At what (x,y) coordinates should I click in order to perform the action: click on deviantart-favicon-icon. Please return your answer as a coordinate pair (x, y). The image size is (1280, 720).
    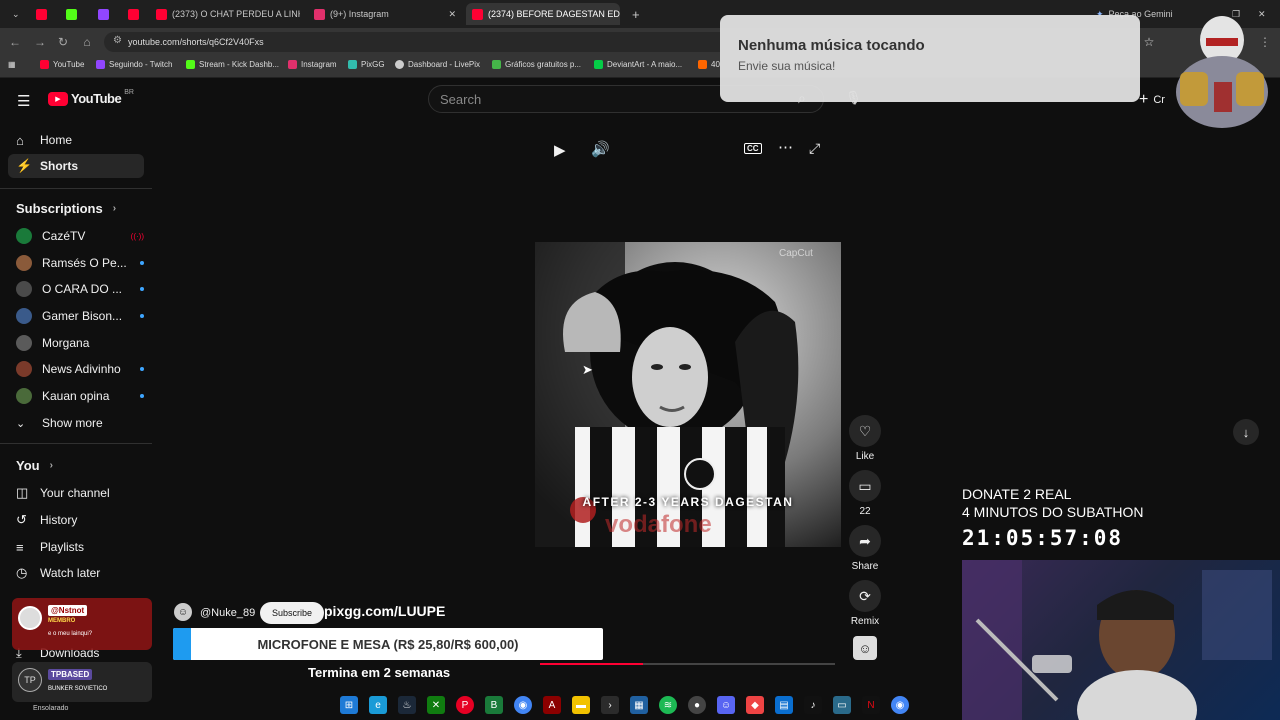
    Looking at the image, I should click on (598, 64).